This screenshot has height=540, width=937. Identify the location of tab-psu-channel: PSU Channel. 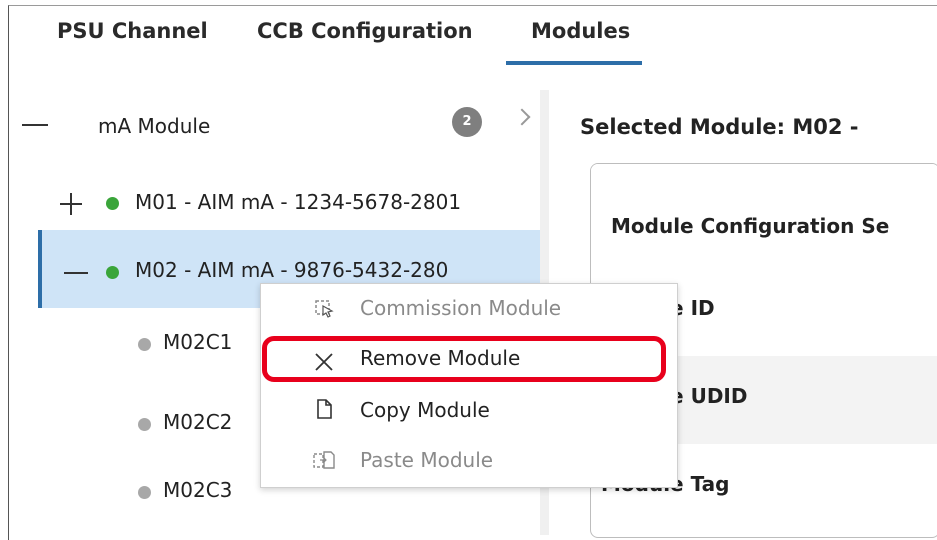
(132, 31).